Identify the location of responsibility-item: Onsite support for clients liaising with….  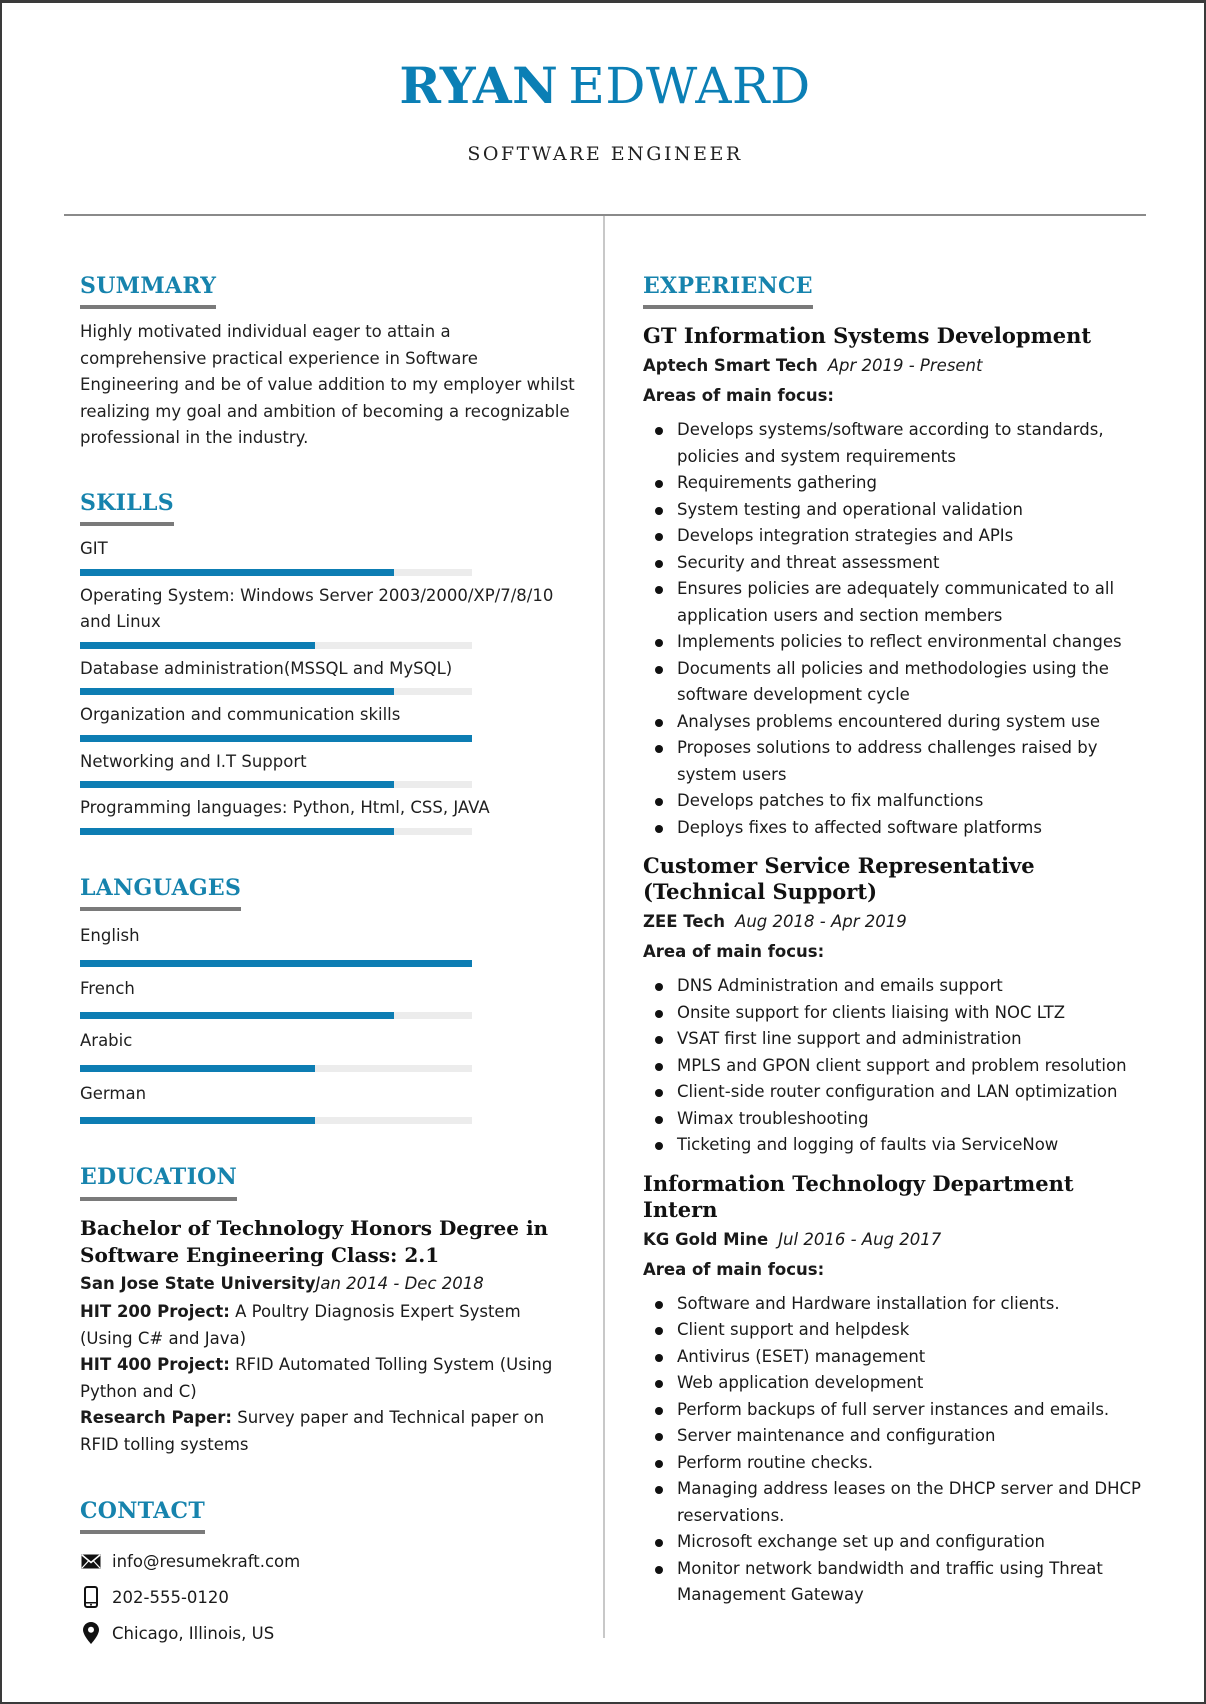
(893, 1013).